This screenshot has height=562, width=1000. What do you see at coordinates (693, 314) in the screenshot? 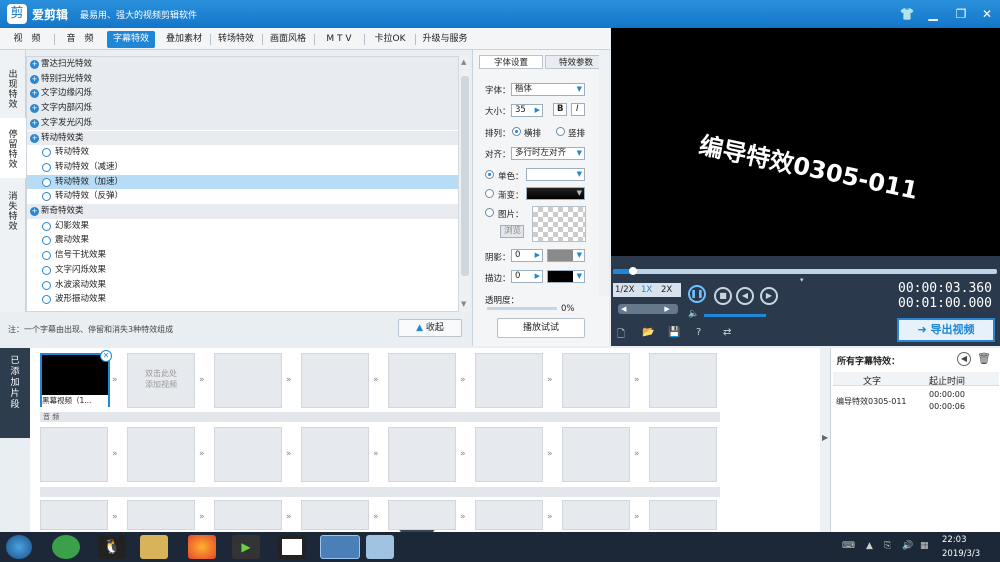
I see `volume-icon: 🔈` at bounding box center [693, 314].